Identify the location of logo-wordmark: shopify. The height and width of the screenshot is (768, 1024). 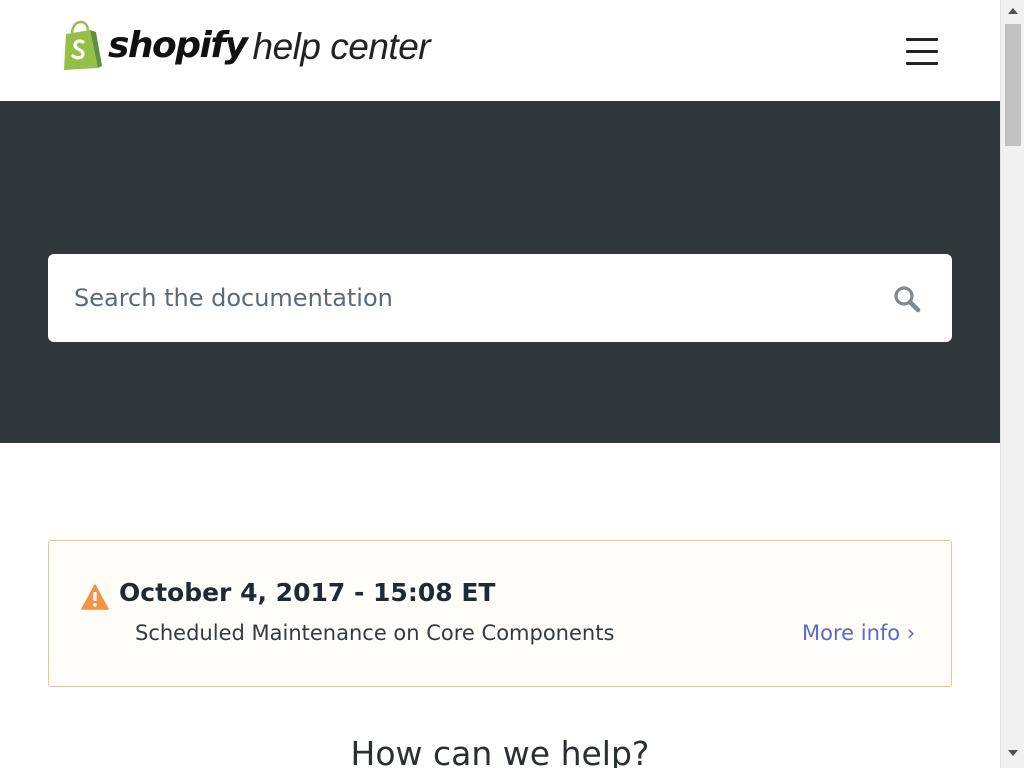
(178, 45).